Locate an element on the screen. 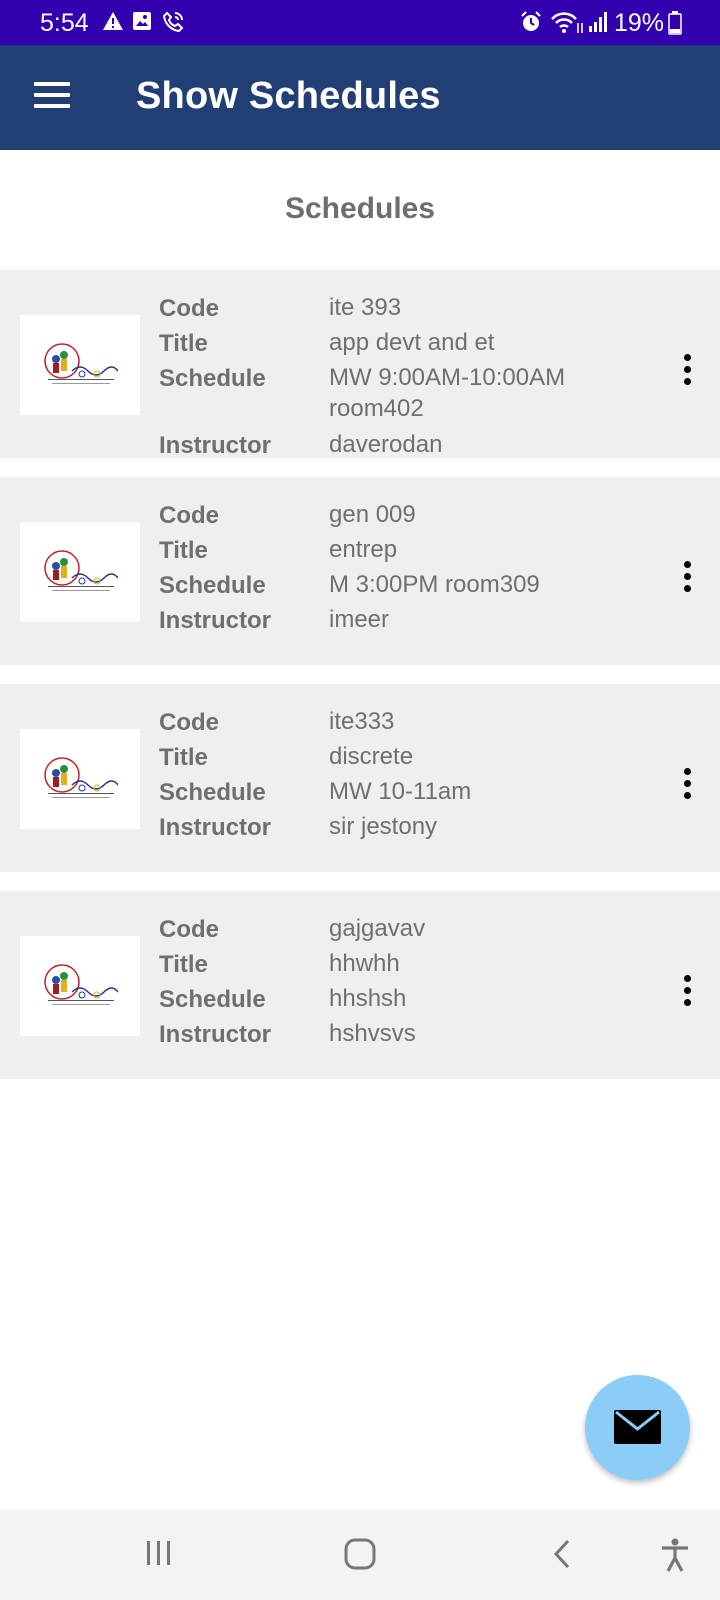  code-value: ite333 is located at coordinates (362, 721).